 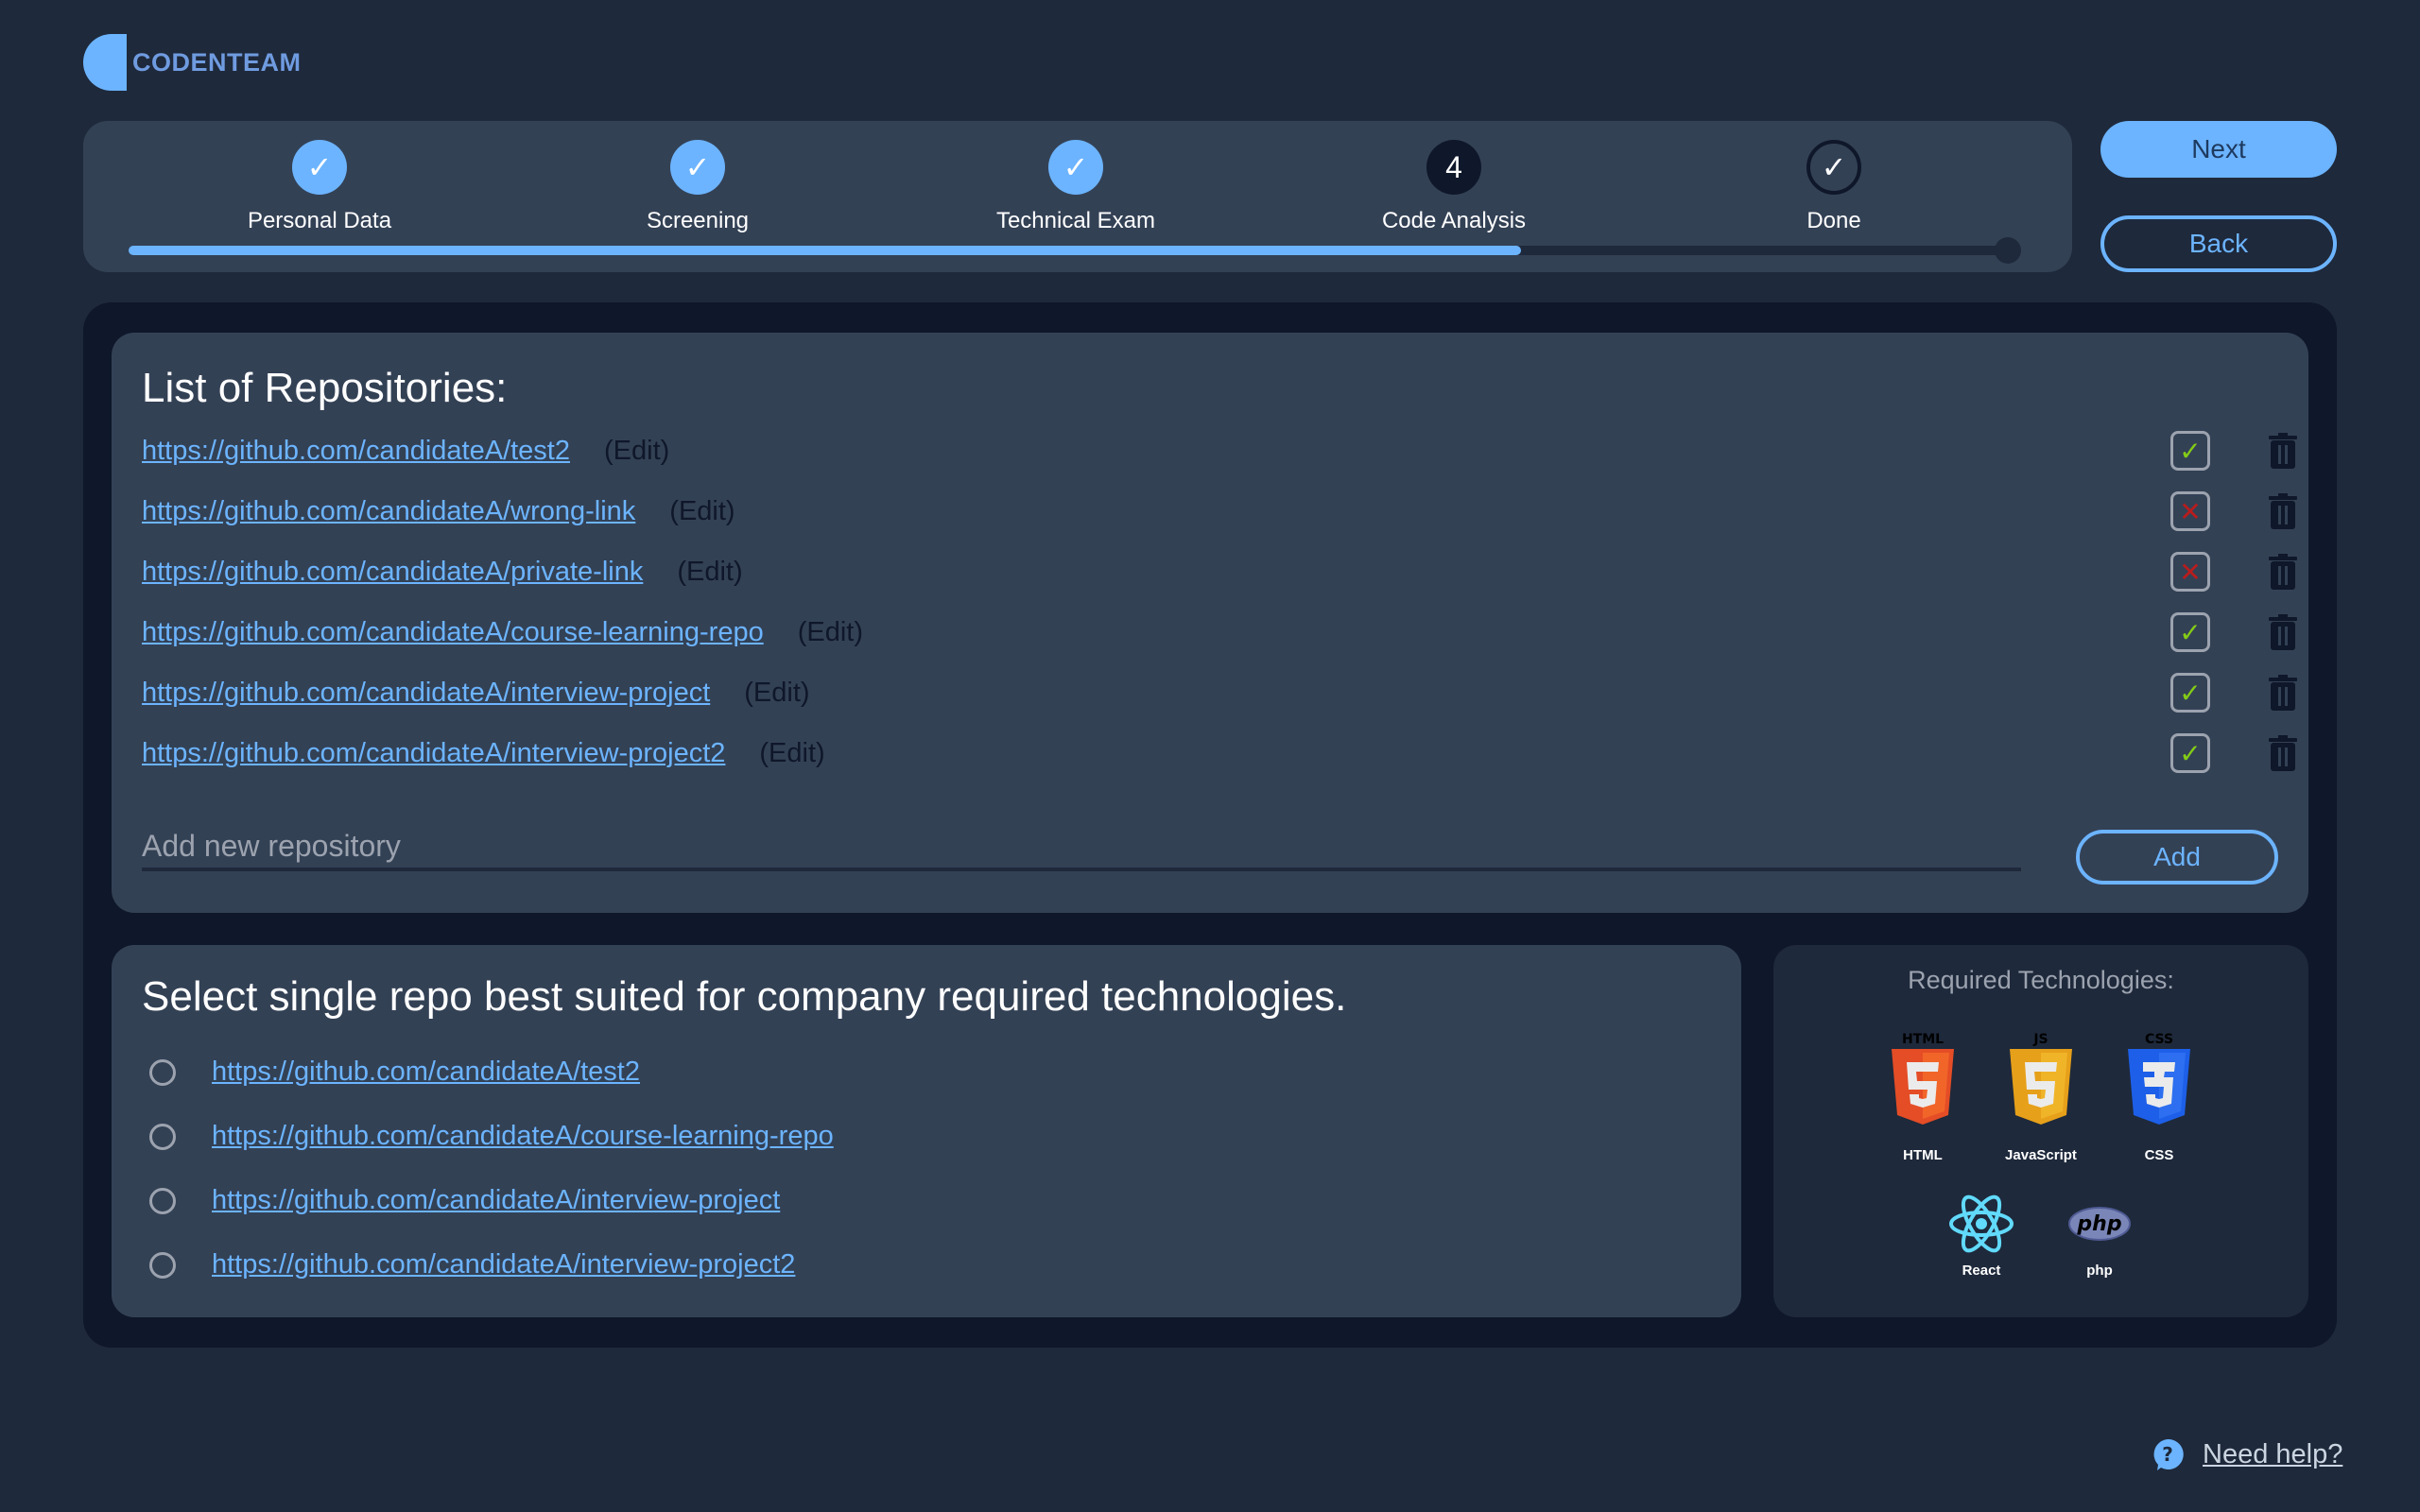 What do you see at coordinates (1082, 847) in the screenshot?
I see `add-repository-input` at bounding box center [1082, 847].